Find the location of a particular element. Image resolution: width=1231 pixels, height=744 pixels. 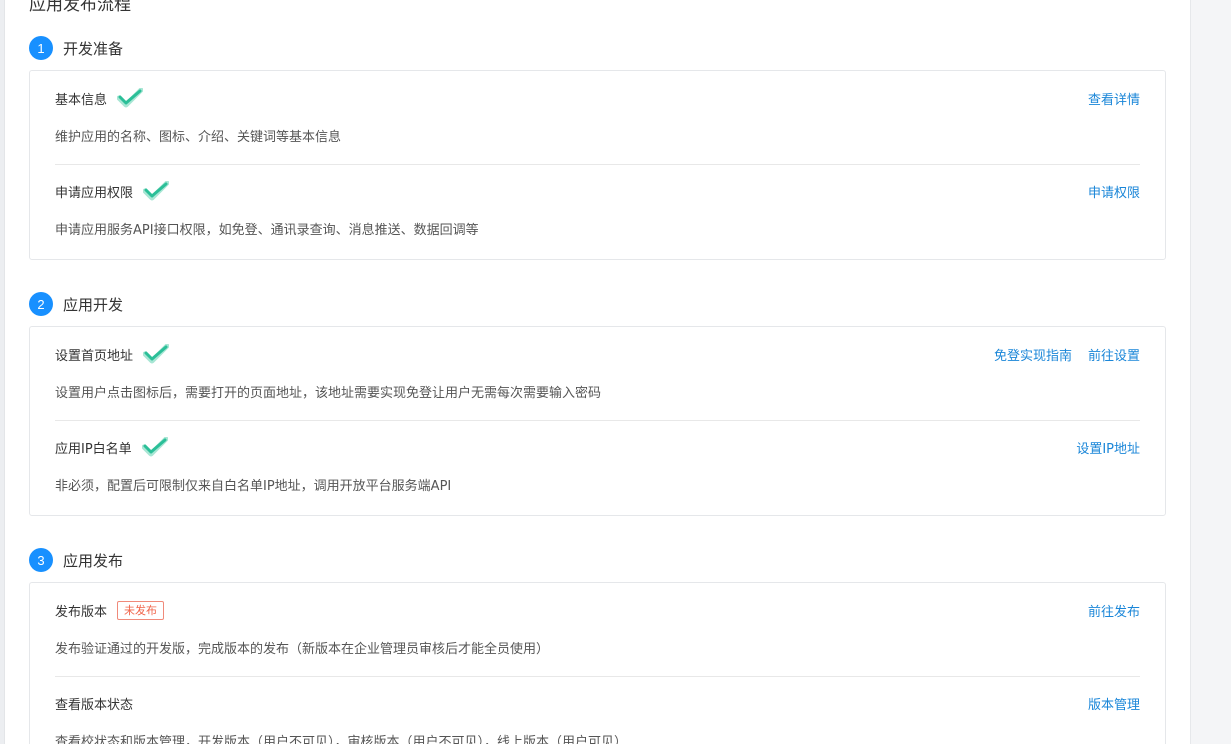

task-links: 查看详情 is located at coordinates (1114, 98).